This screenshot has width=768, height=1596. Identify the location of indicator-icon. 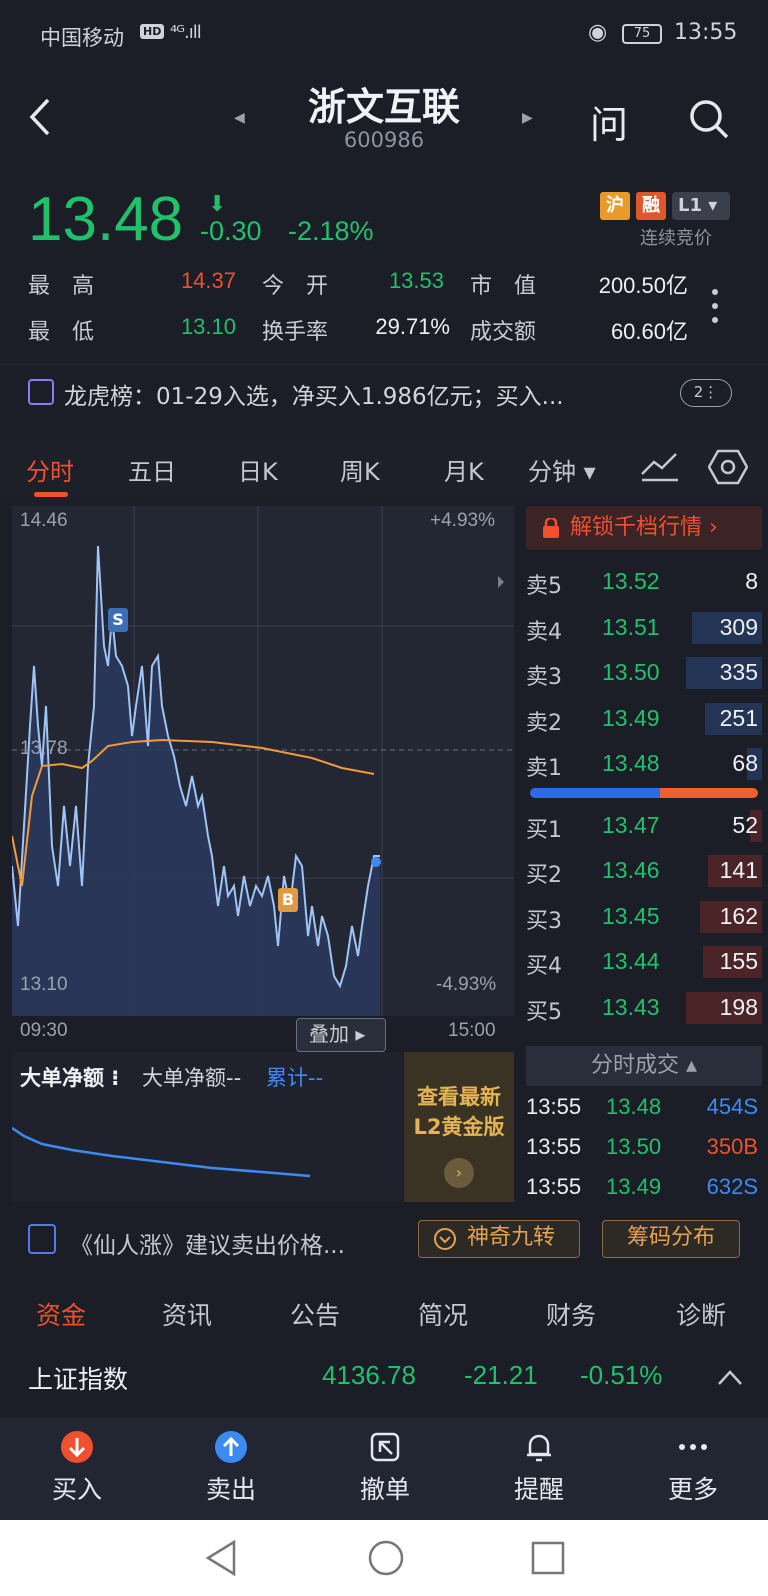
(660, 467).